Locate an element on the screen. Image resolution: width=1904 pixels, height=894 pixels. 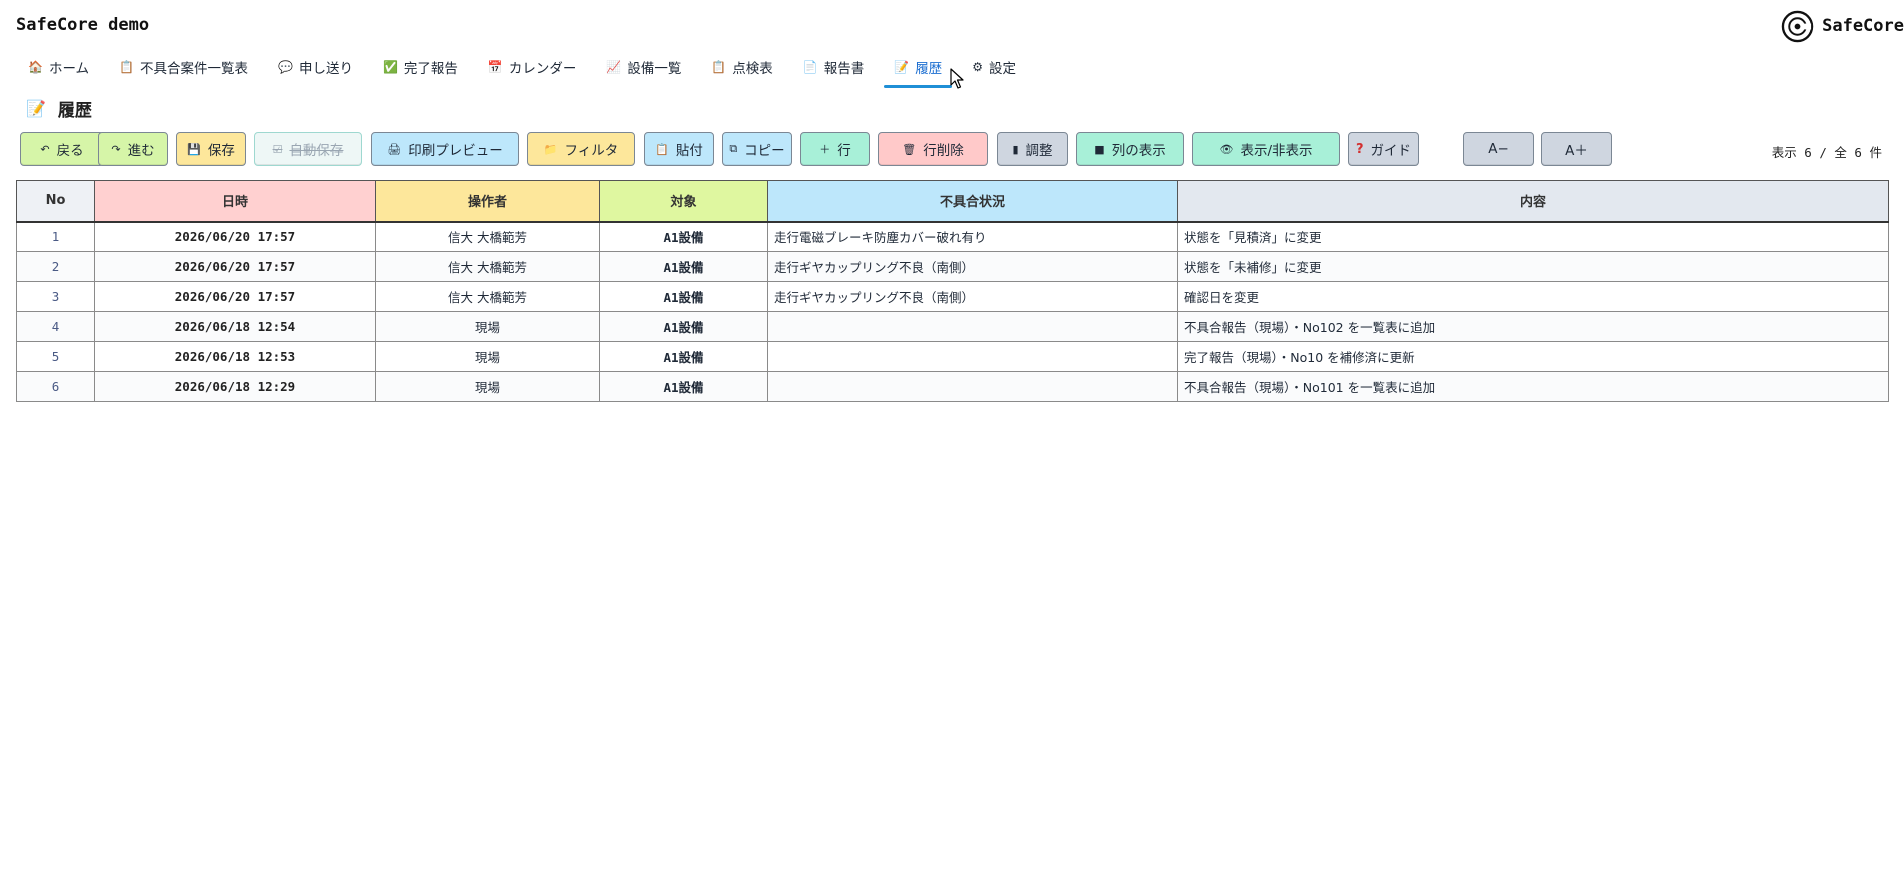
nav-label: 点検表 is located at coordinates (752, 69).